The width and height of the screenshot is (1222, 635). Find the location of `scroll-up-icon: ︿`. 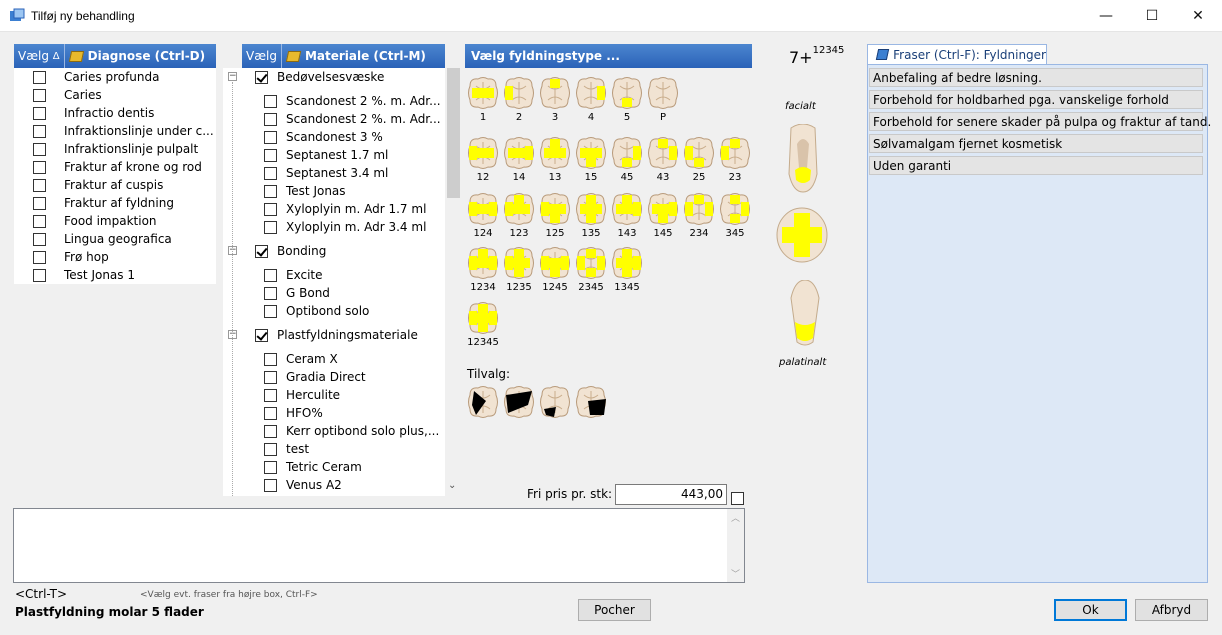

scroll-up-icon: ︿ is located at coordinates (735, 517).